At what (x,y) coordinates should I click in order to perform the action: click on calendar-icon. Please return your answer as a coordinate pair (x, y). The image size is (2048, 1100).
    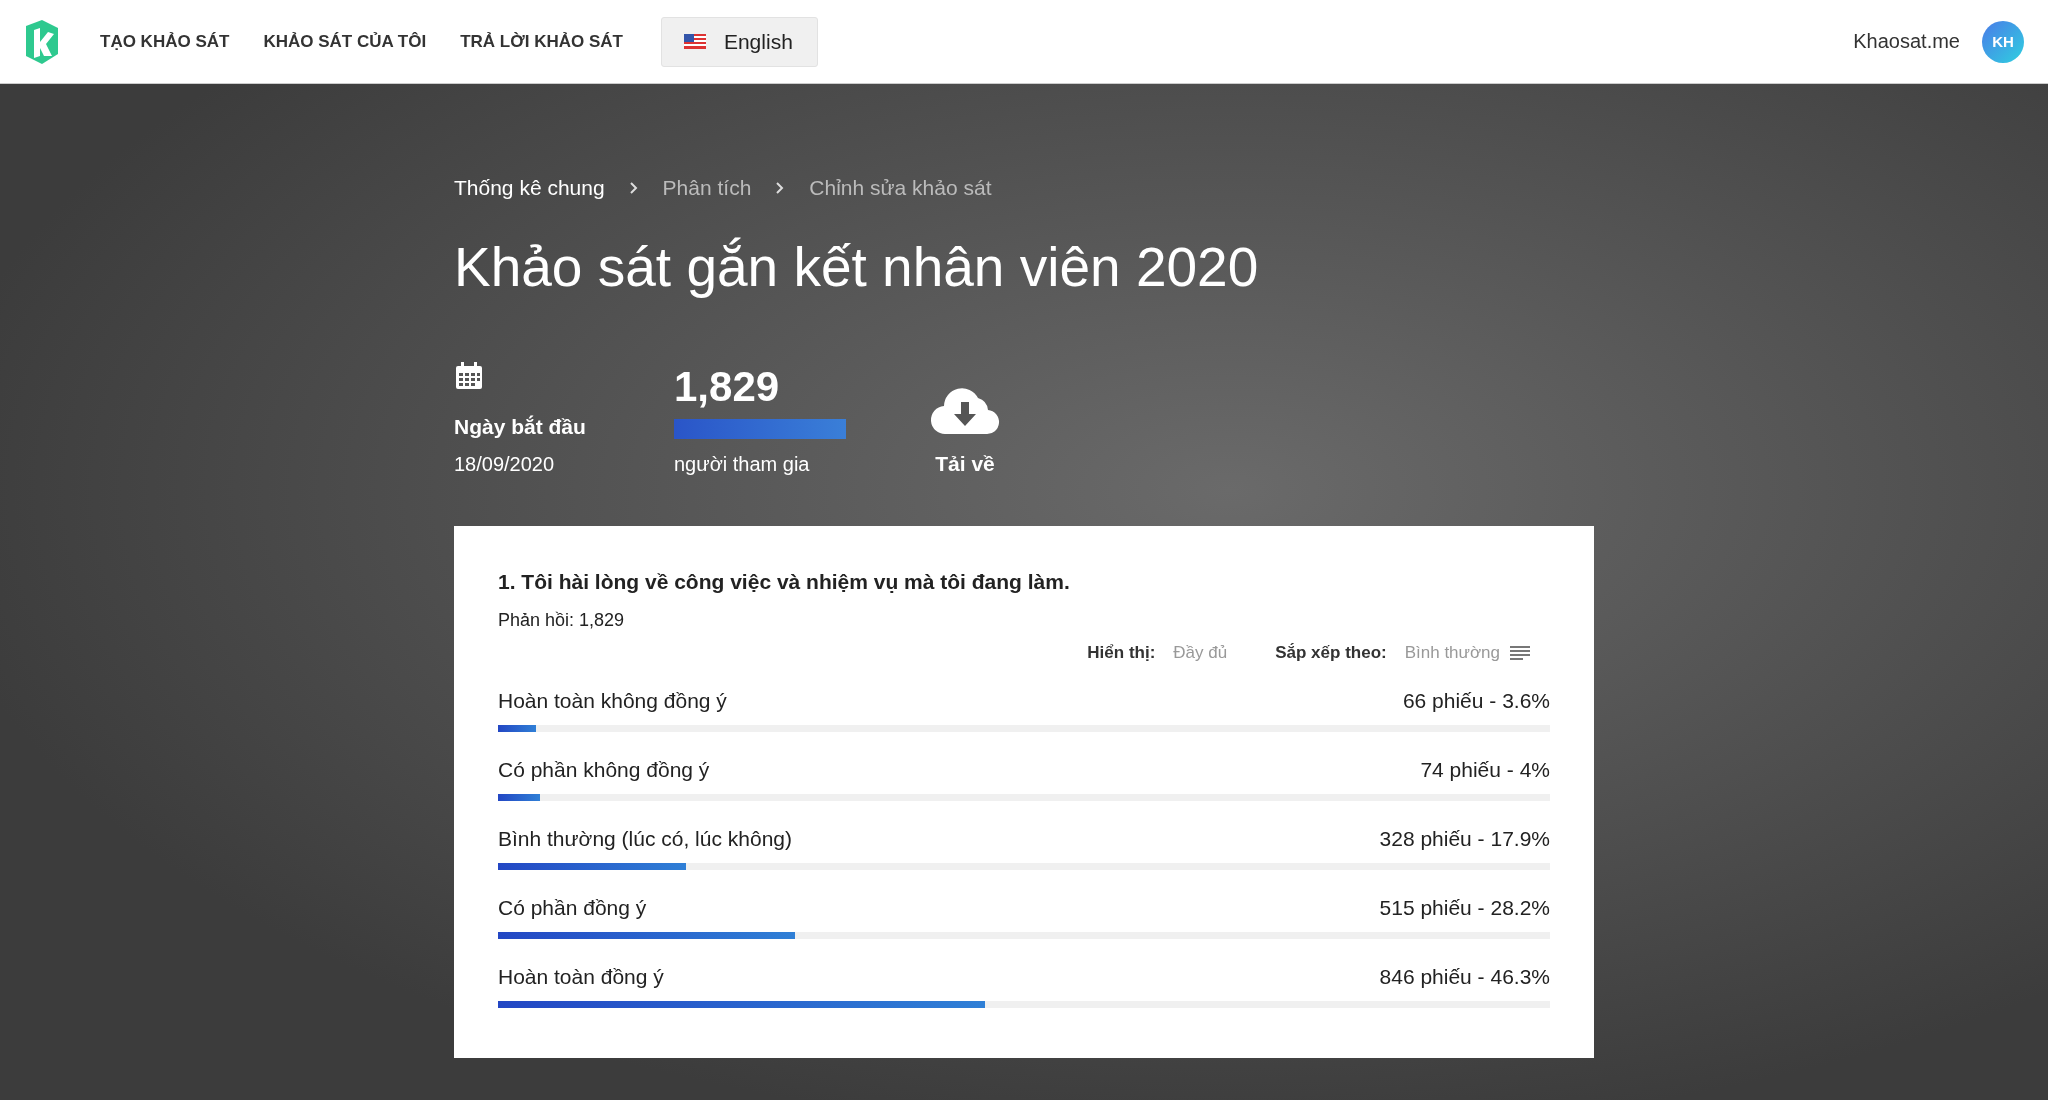
    Looking at the image, I should click on (469, 376).